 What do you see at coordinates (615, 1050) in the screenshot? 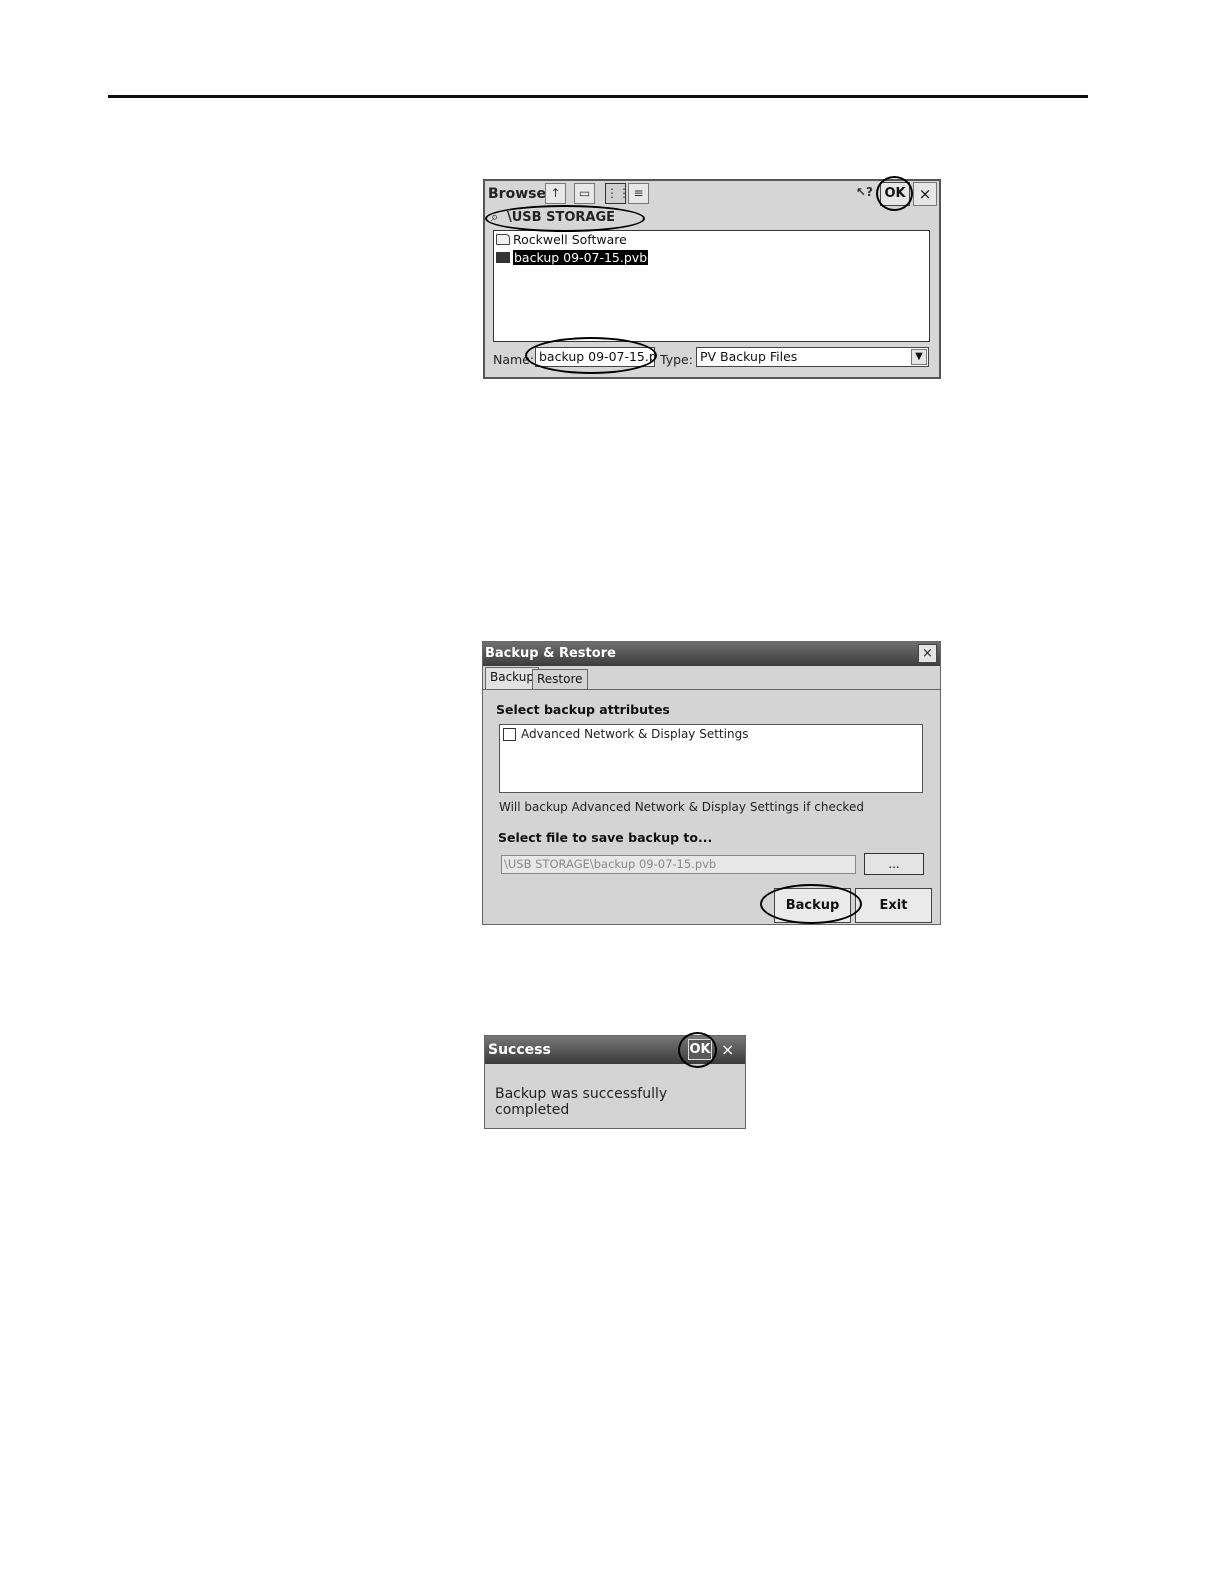
I see `success-titlebar: Success OK ×` at bounding box center [615, 1050].